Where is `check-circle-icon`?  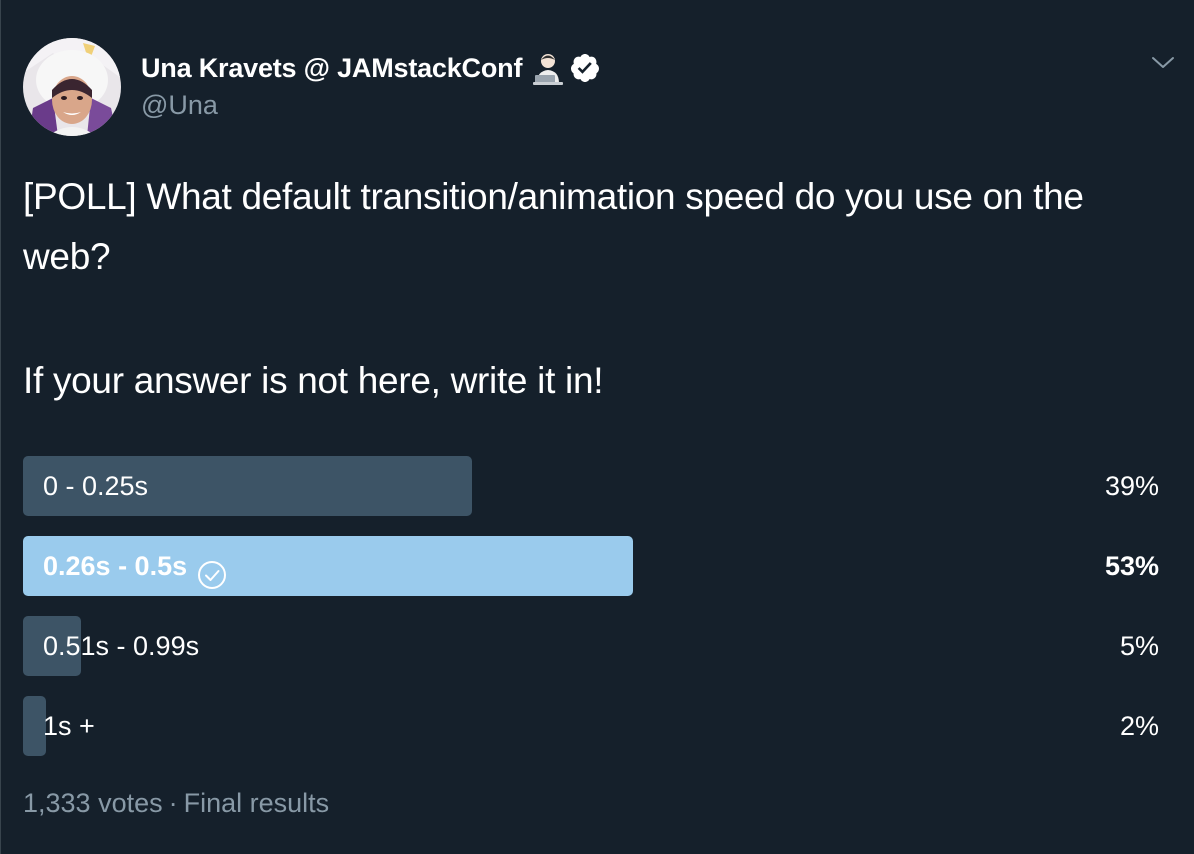 check-circle-icon is located at coordinates (212, 570).